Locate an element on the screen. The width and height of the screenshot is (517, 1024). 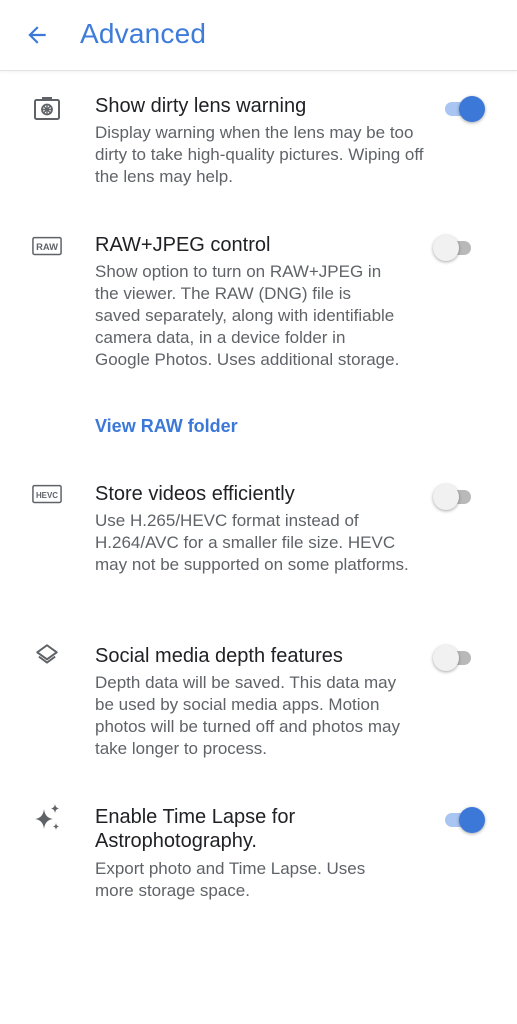
raw-icon: RAW is located at coordinates (47, 246).